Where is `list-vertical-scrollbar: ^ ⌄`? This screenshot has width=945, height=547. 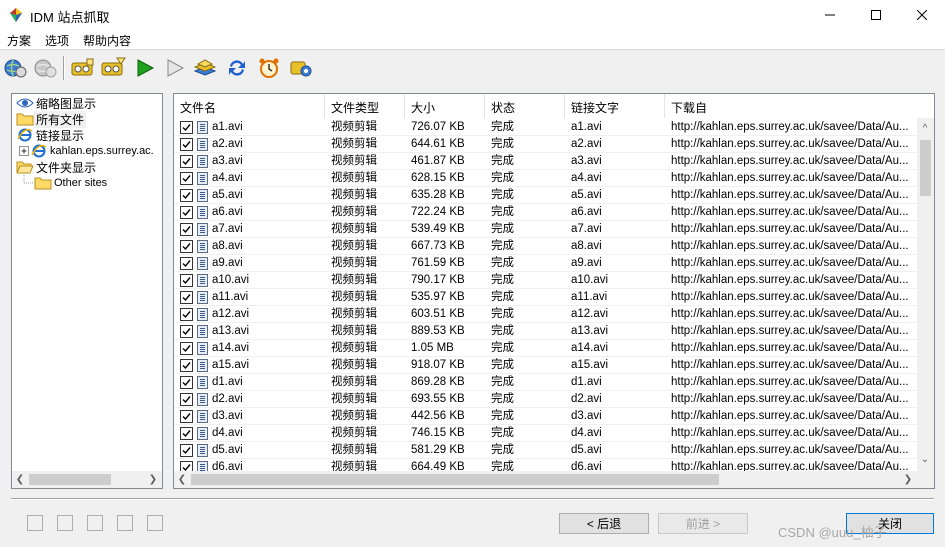
list-vertical-scrollbar: ^ ⌄ is located at coordinates (925, 295).